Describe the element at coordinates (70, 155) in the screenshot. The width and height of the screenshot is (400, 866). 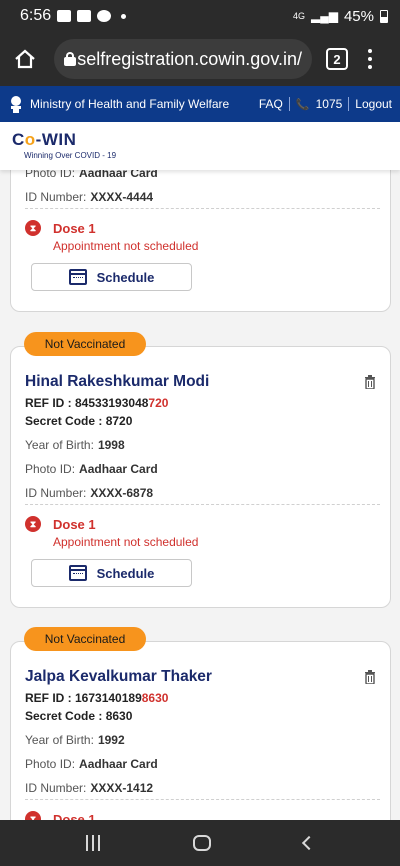
I see `cowin-tagline: Winning Over COVID - 19` at that location.